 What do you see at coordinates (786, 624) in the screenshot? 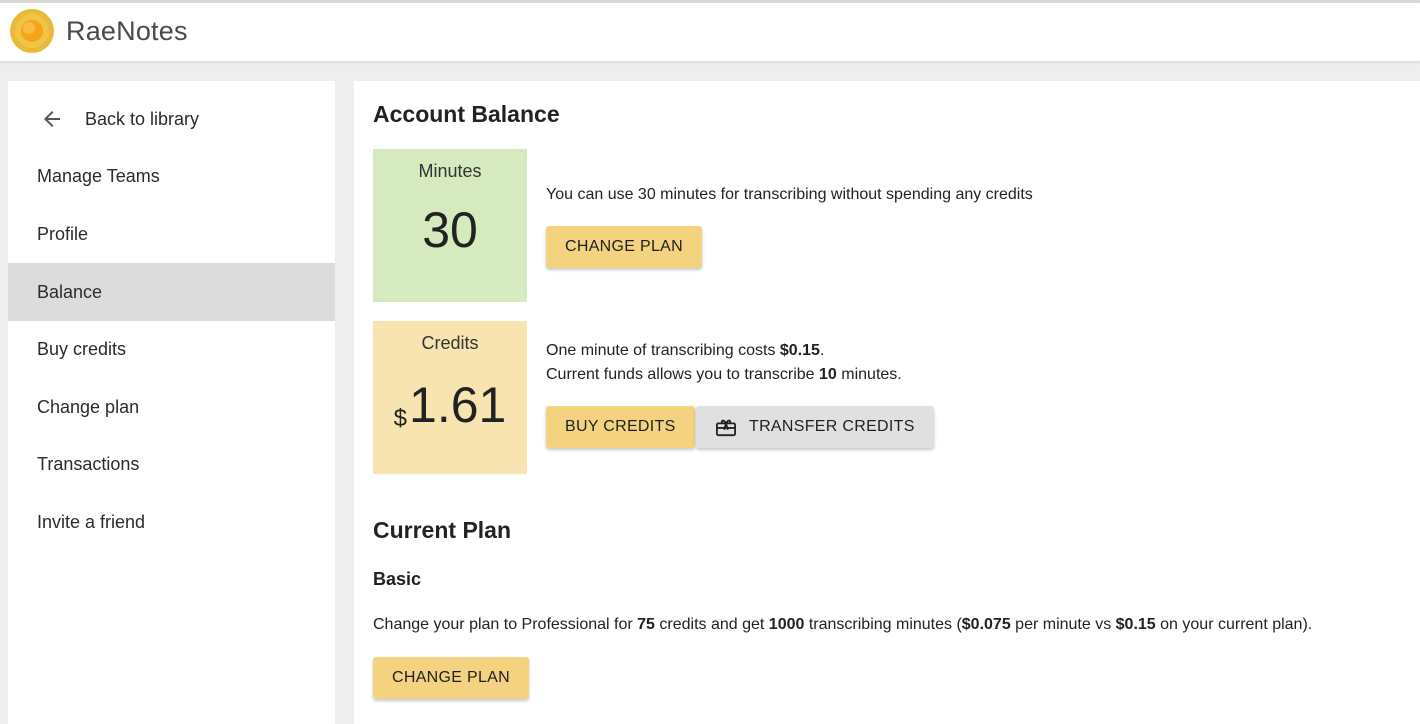
I see `upgrade-minutes: 1000` at bounding box center [786, 624].